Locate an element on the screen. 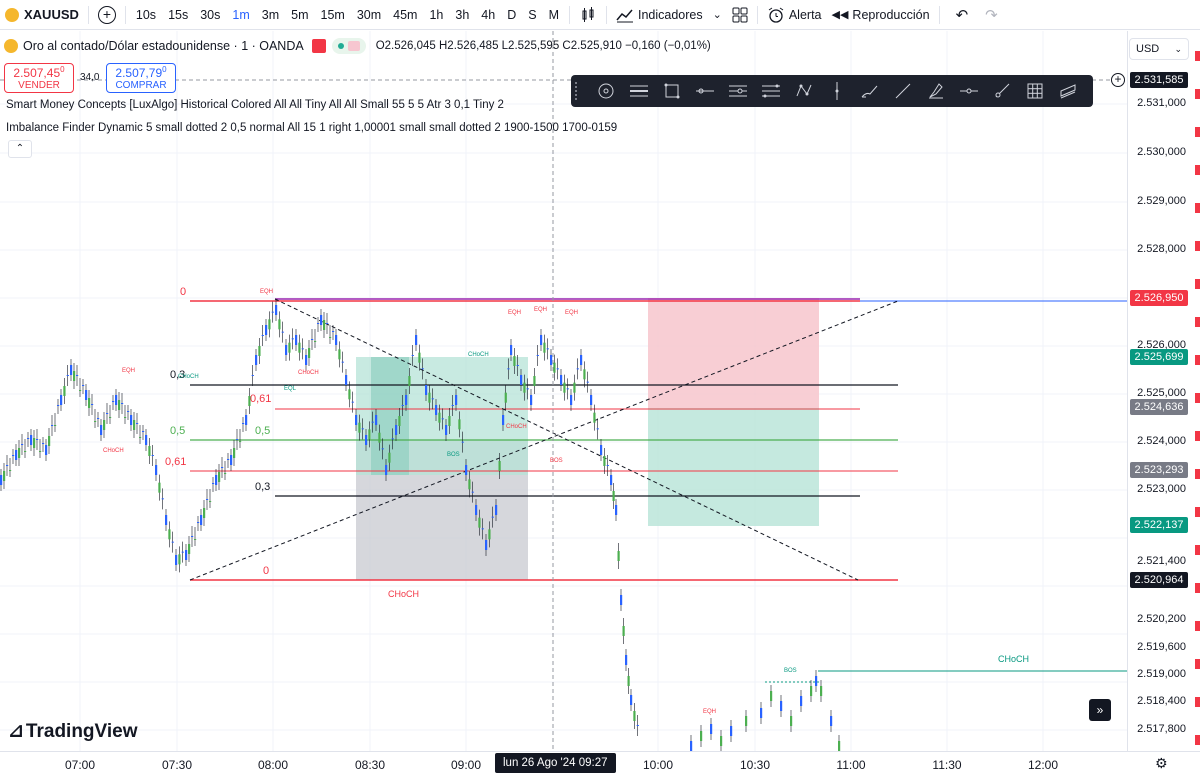 The image size is (1200, 778). horizontal-line-icon is located at coordinates (704, 91).